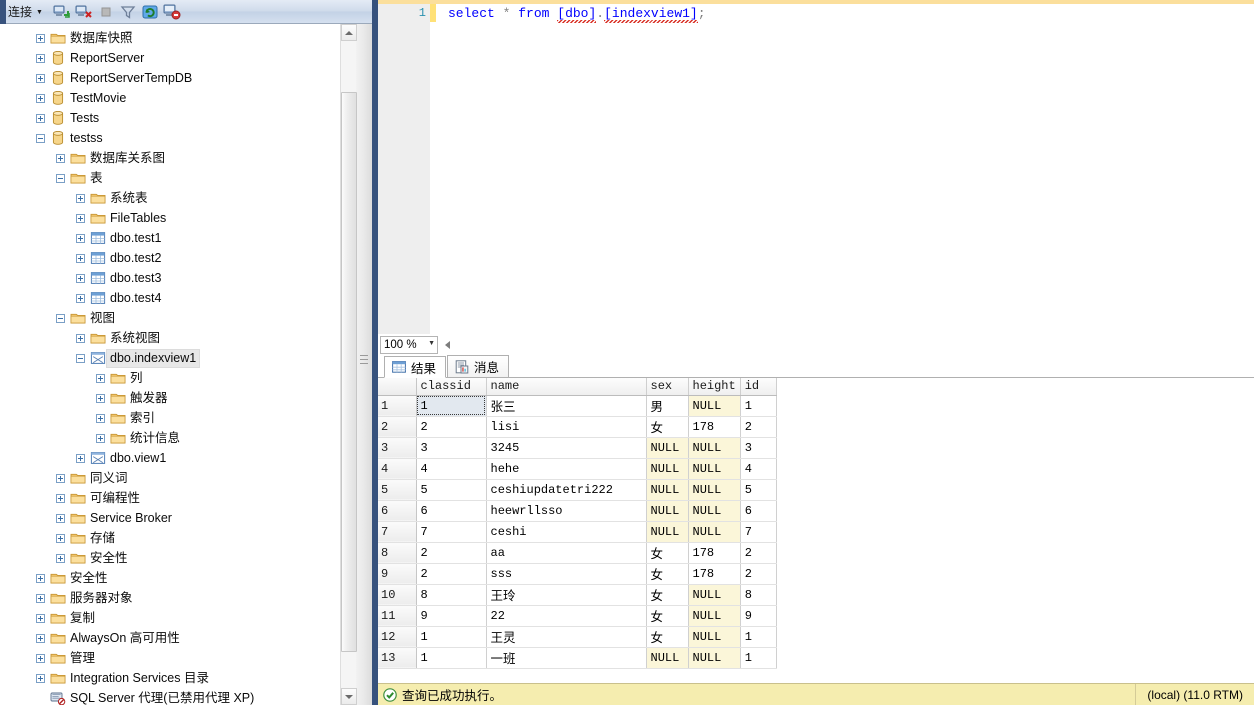 This screenshot has height=705, width=1254. What do you see at coordinates (758, 532) in the screenshot?
I see `cell-id: 7` at bounding box center [758, 532].